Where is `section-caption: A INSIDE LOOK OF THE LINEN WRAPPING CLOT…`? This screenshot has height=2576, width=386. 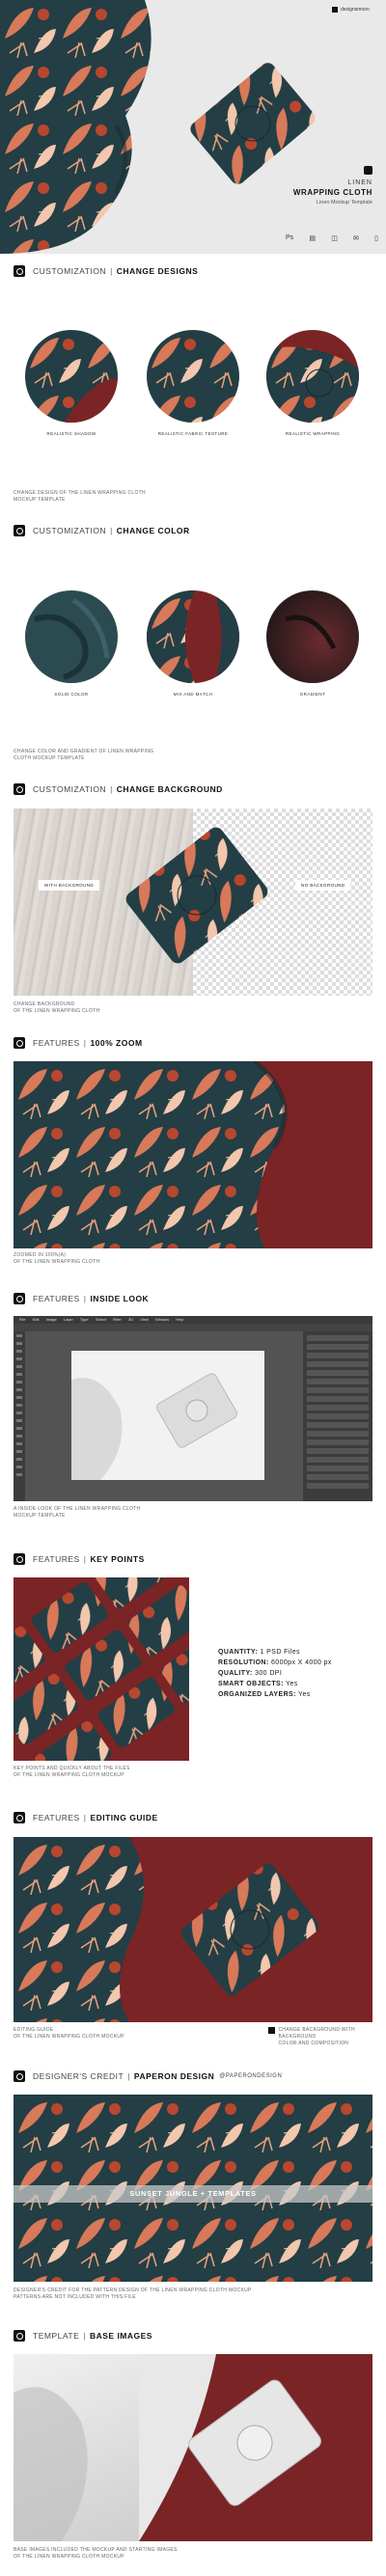 section-caption: A INSIDE LOOK OF THE LINEN WRAPPING CLOT… is located at coordinates (77, 1513).